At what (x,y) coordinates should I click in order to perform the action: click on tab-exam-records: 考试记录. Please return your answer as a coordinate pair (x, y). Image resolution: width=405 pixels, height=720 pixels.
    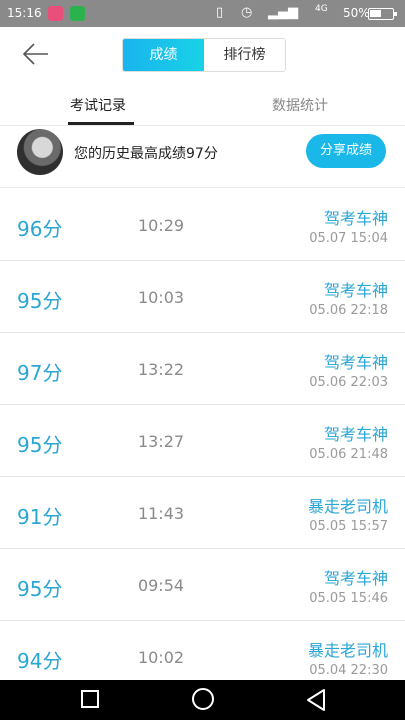
    Looking at the image, I should click on (98, 105).